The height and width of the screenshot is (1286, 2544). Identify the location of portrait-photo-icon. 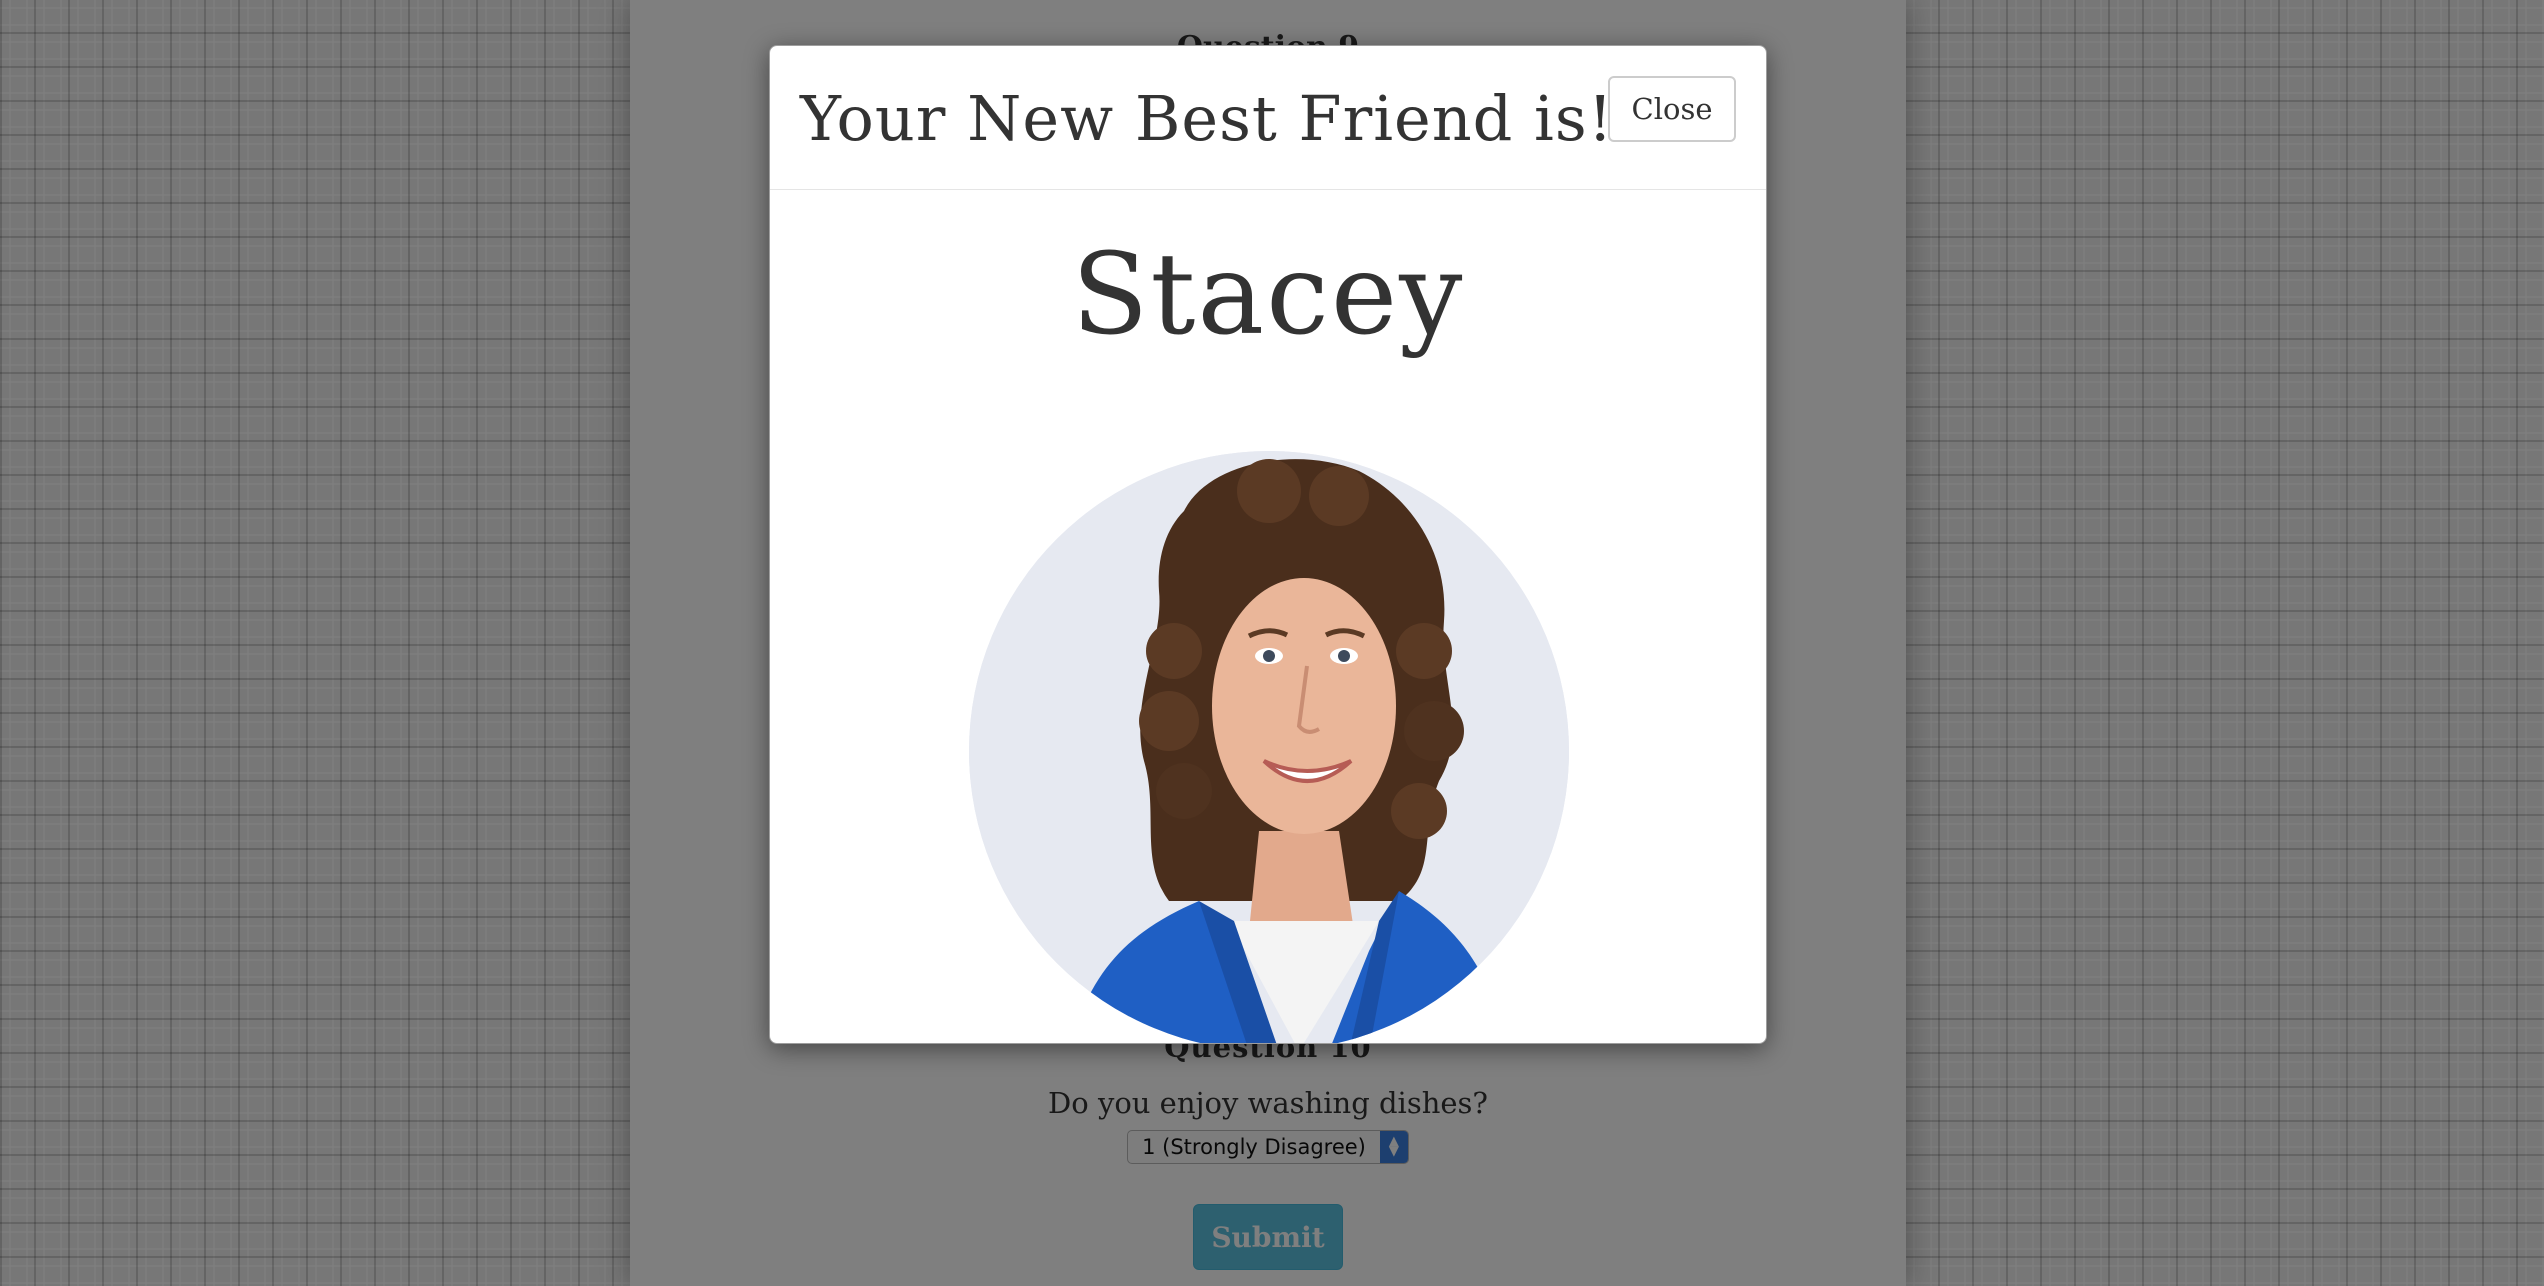
(1269, 747).